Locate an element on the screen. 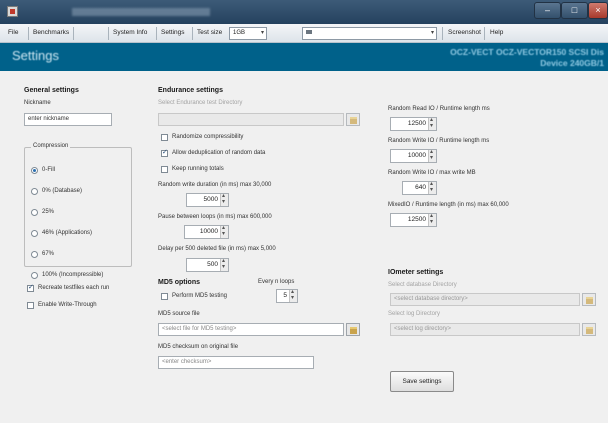  random-write-spinner: 10000 is located at coordinates (413, 155).